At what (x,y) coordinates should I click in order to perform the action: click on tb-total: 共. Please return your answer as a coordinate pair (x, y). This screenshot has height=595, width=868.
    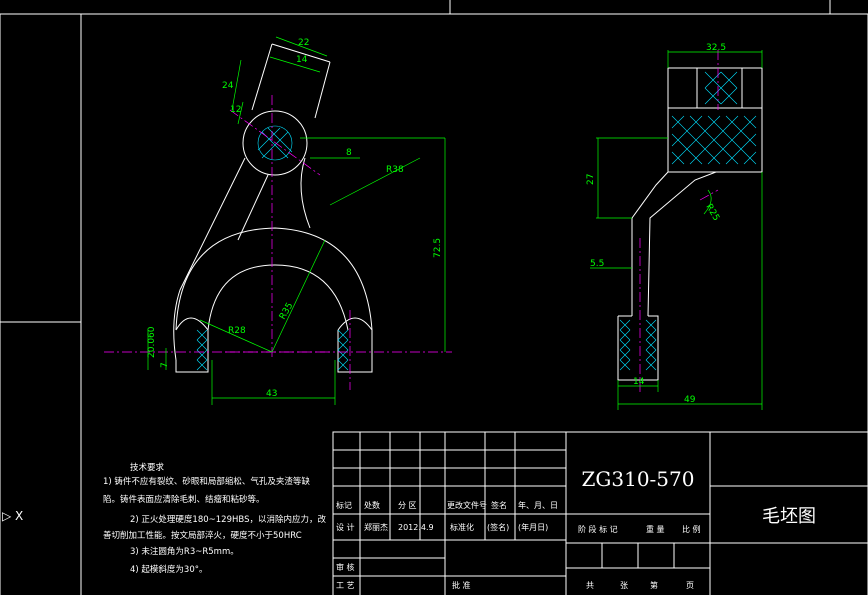
    Looking at the image, I should click on (590, 585).